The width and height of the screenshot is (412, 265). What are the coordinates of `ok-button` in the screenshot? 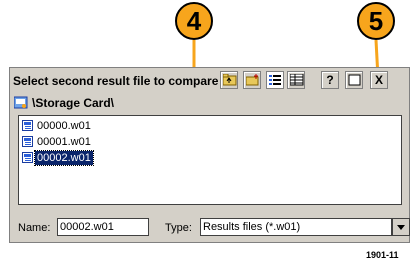 It's located at (354, 80).